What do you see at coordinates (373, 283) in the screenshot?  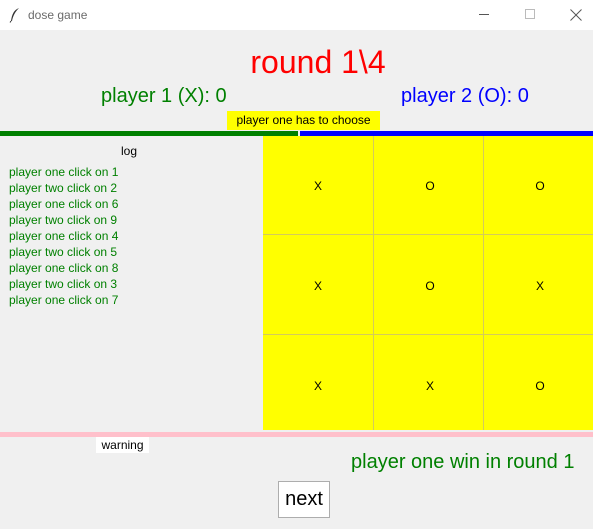 I see `grid-line` at bounding box center [373, 283].